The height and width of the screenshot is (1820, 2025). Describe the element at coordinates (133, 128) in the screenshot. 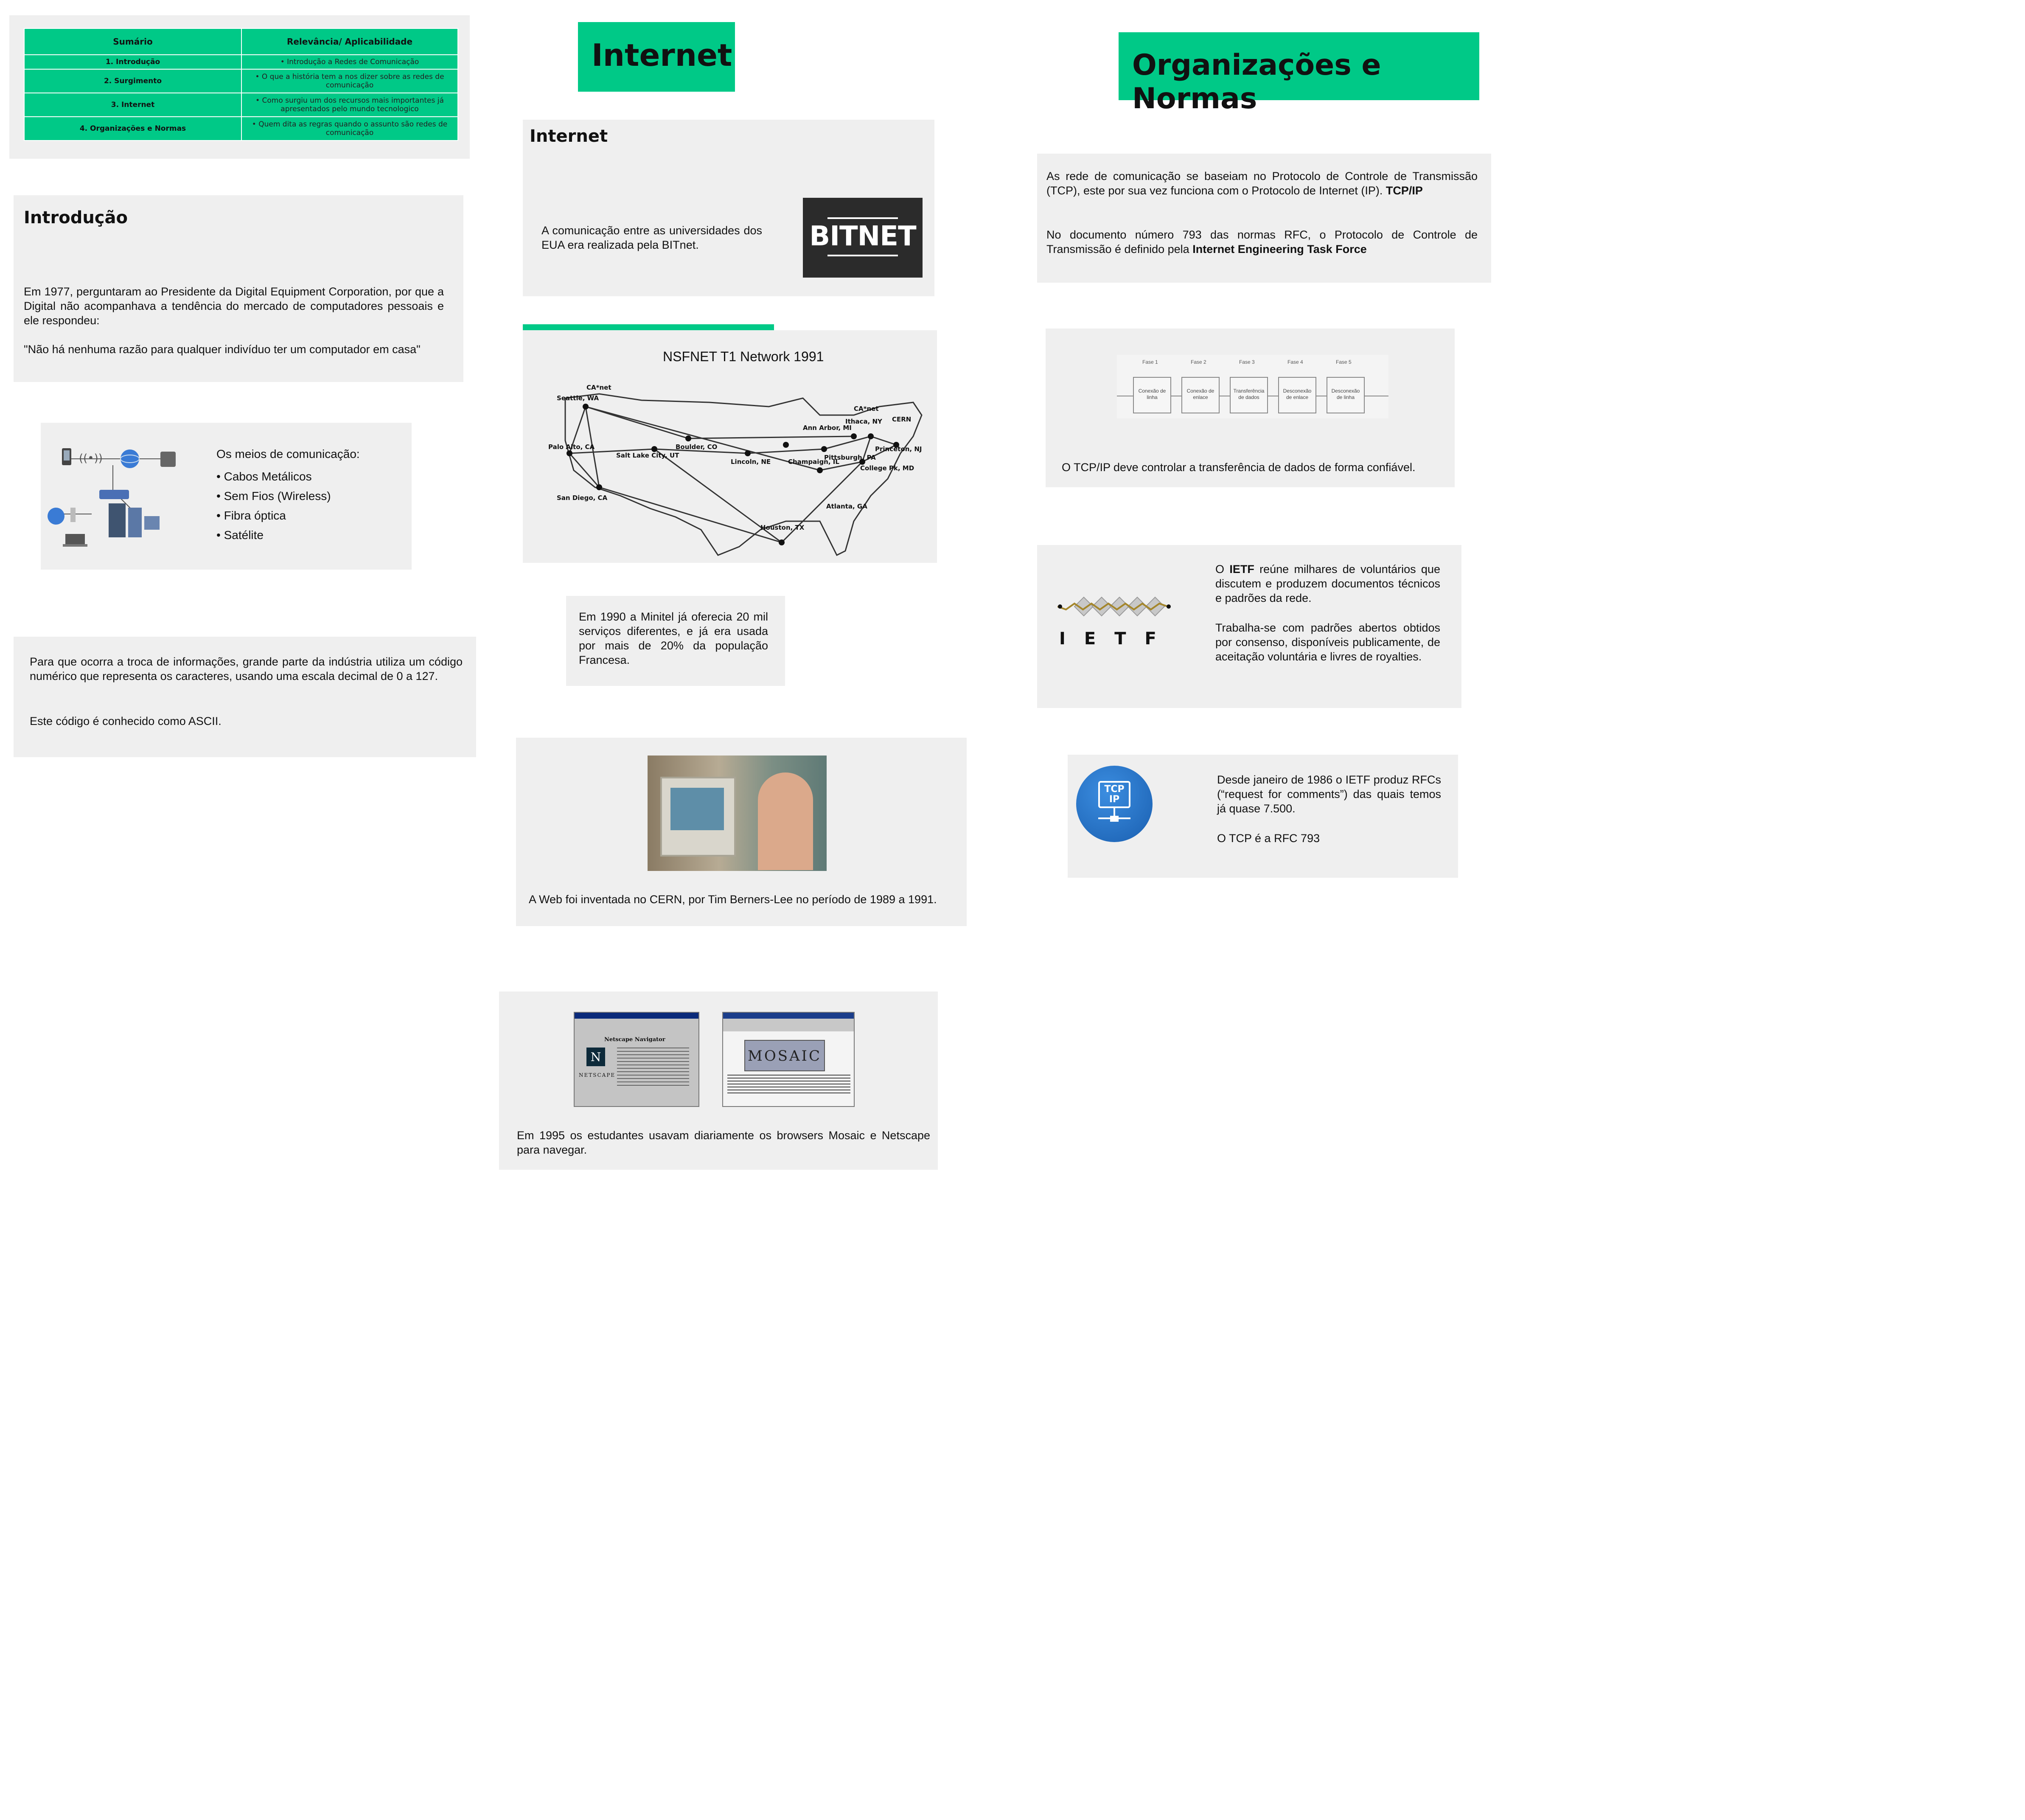

I see `summary-topic: 4. Organizações e Normas` at that location.